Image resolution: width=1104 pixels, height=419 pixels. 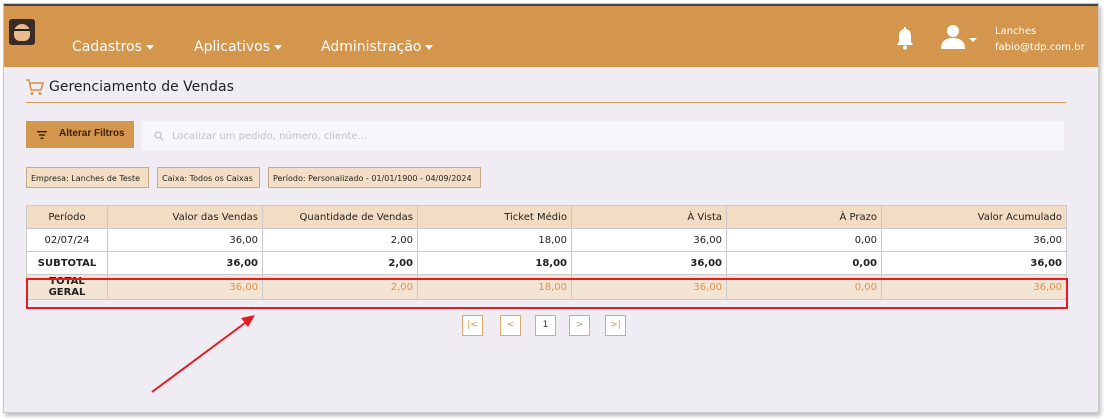 I want to click on subtotal-a-prazo: 0,00, so click(x=804, y=263).